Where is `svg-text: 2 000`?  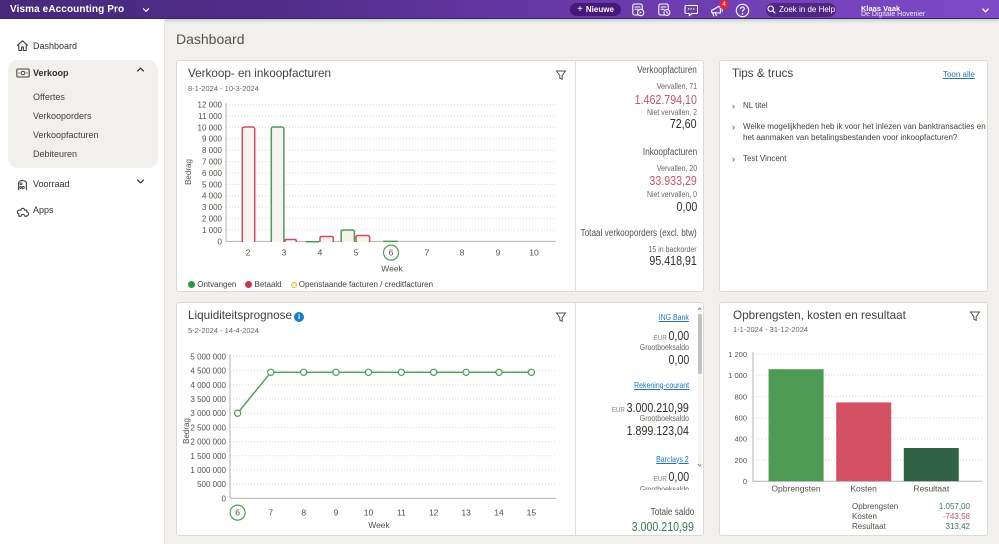
svg-text: 2 000 is located at coordinates (212, 219).